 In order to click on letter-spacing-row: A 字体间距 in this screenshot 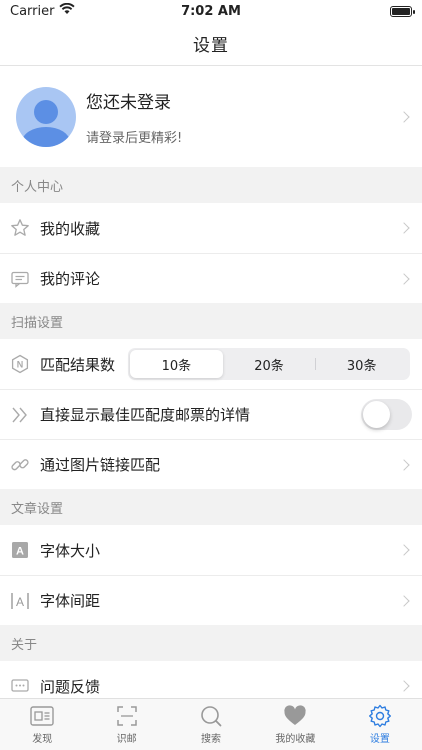, I will do `click(211, 600)`.